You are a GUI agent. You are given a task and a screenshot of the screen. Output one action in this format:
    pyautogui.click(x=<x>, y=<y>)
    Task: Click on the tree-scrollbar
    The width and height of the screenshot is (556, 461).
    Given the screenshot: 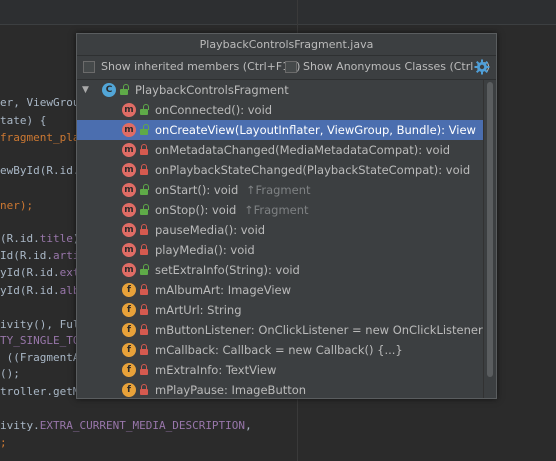 What is the action you would take?
    pyautogui.click(x=489, y=239)
    